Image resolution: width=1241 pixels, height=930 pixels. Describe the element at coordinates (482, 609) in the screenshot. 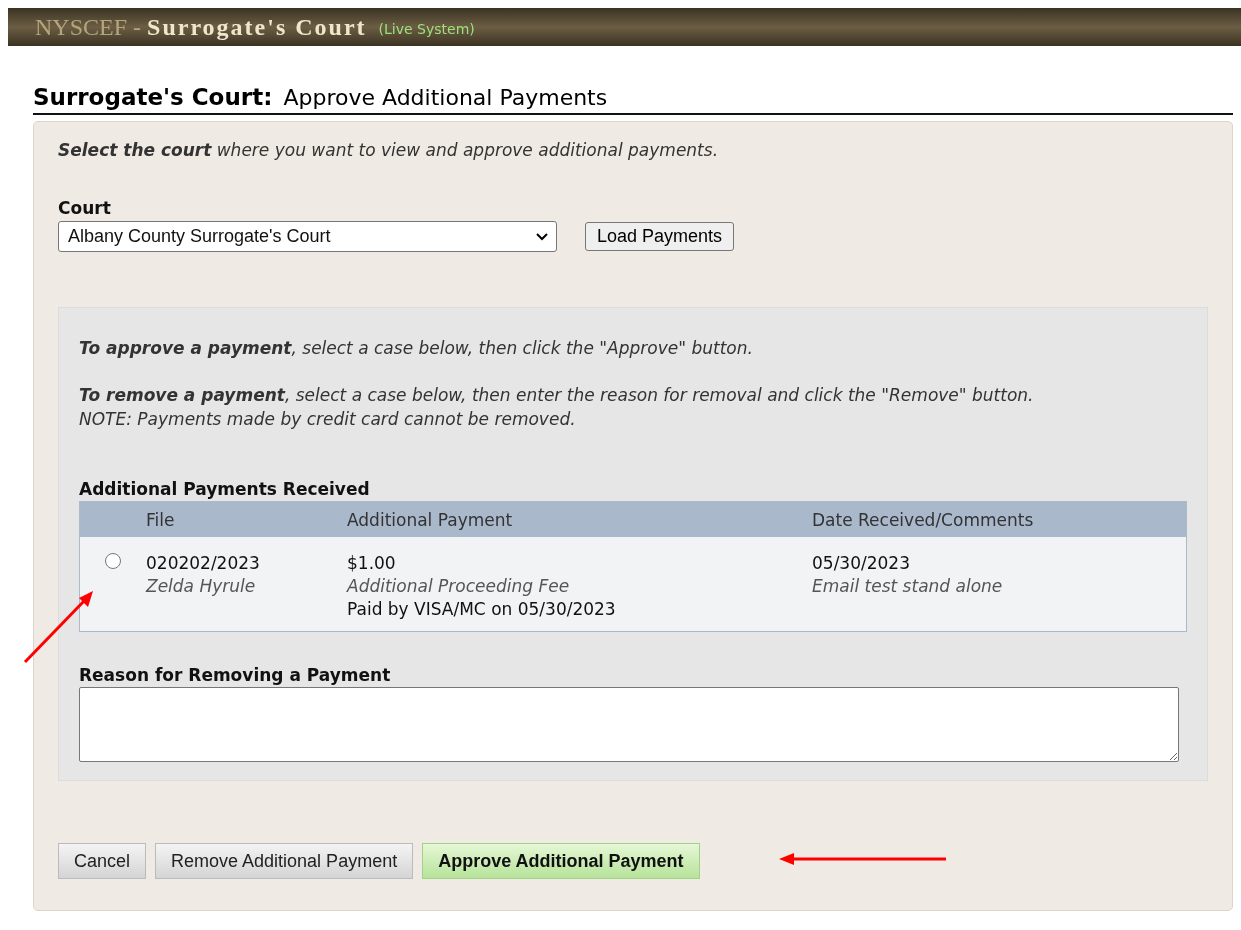

I see `payment-method: Paid by VISA/MC on 05/30/2023` at that location.